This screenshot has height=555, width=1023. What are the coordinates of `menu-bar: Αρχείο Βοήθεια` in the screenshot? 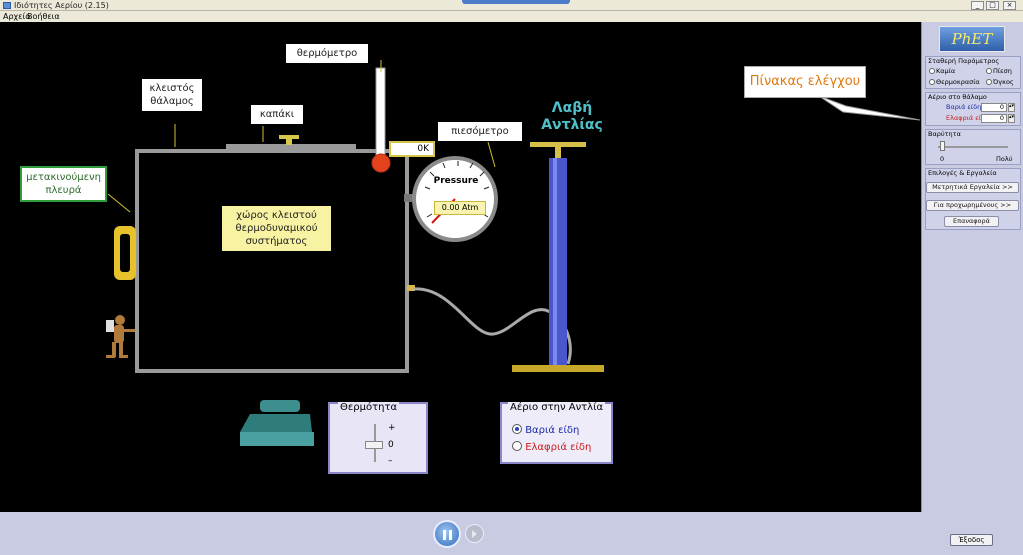 It's located at (511, 16).